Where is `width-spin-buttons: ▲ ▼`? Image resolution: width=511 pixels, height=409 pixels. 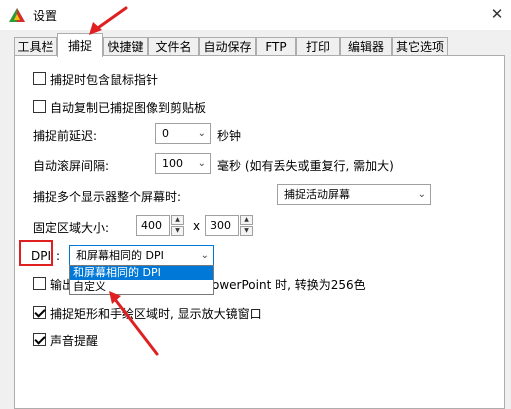
width-spin-buttons: ▲ ▼ is located at coordinates (177, 225).